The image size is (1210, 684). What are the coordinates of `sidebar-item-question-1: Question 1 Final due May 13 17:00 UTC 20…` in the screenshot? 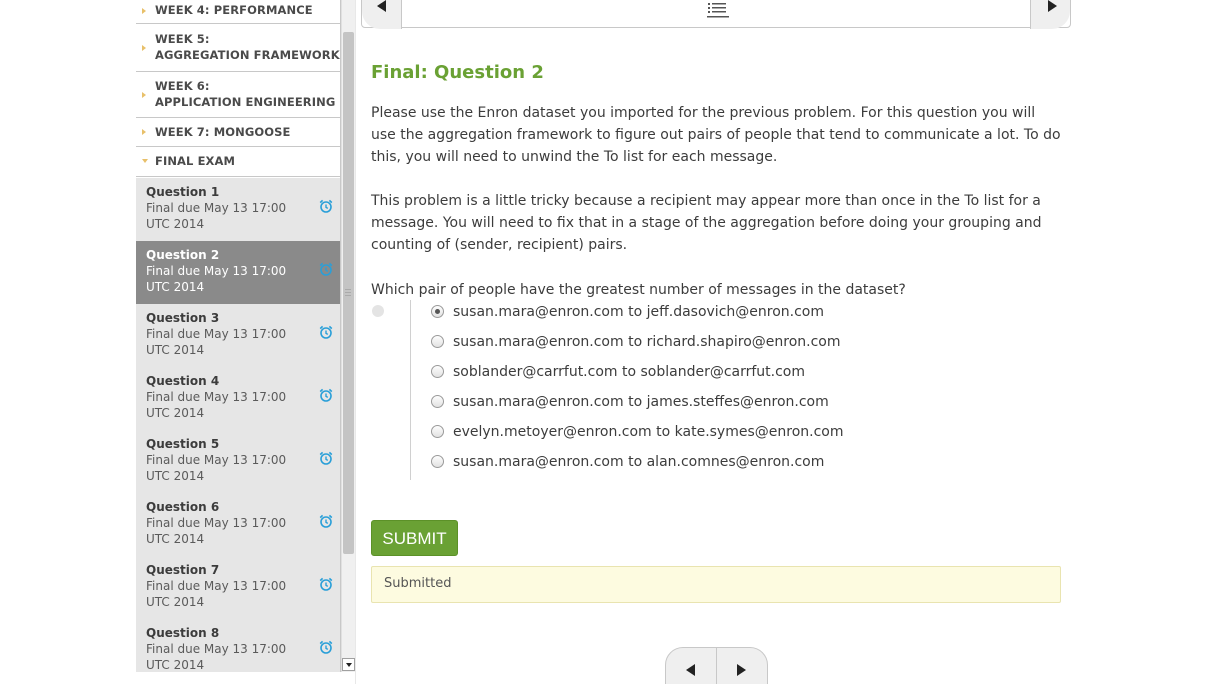 It's located at (238, 209).